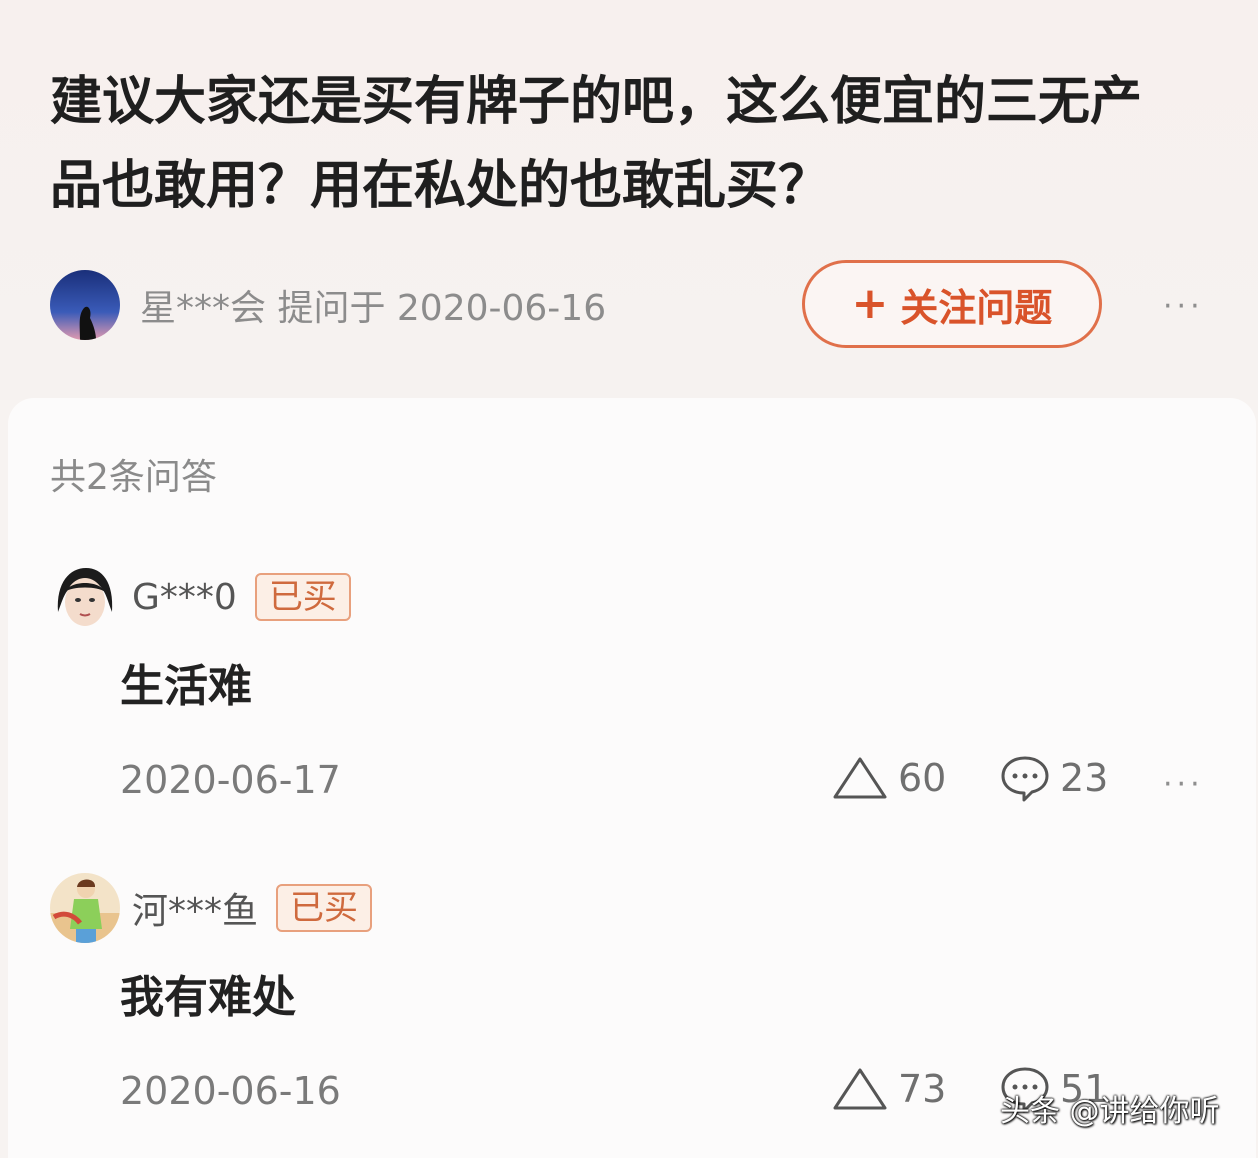 The height and width of the screenshot is (1158, 1258). I want to click on question-more-icon: ···, so click(1183, 307).